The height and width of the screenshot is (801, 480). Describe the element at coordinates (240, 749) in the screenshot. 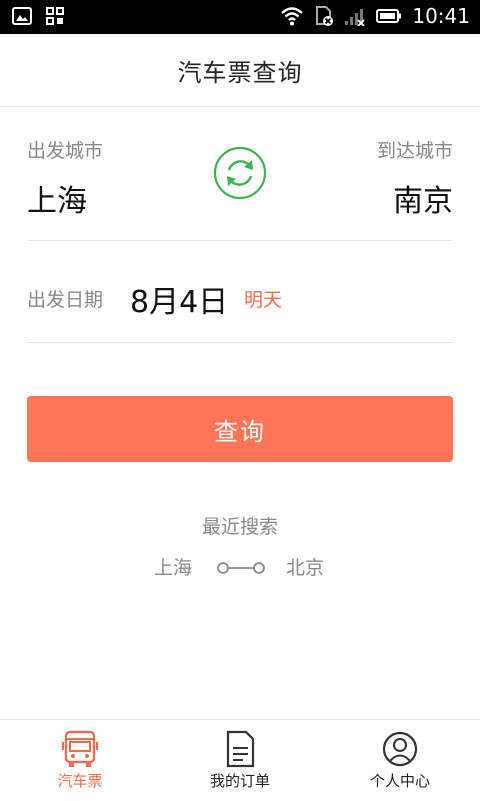

I see `order-document-icon` at that location.